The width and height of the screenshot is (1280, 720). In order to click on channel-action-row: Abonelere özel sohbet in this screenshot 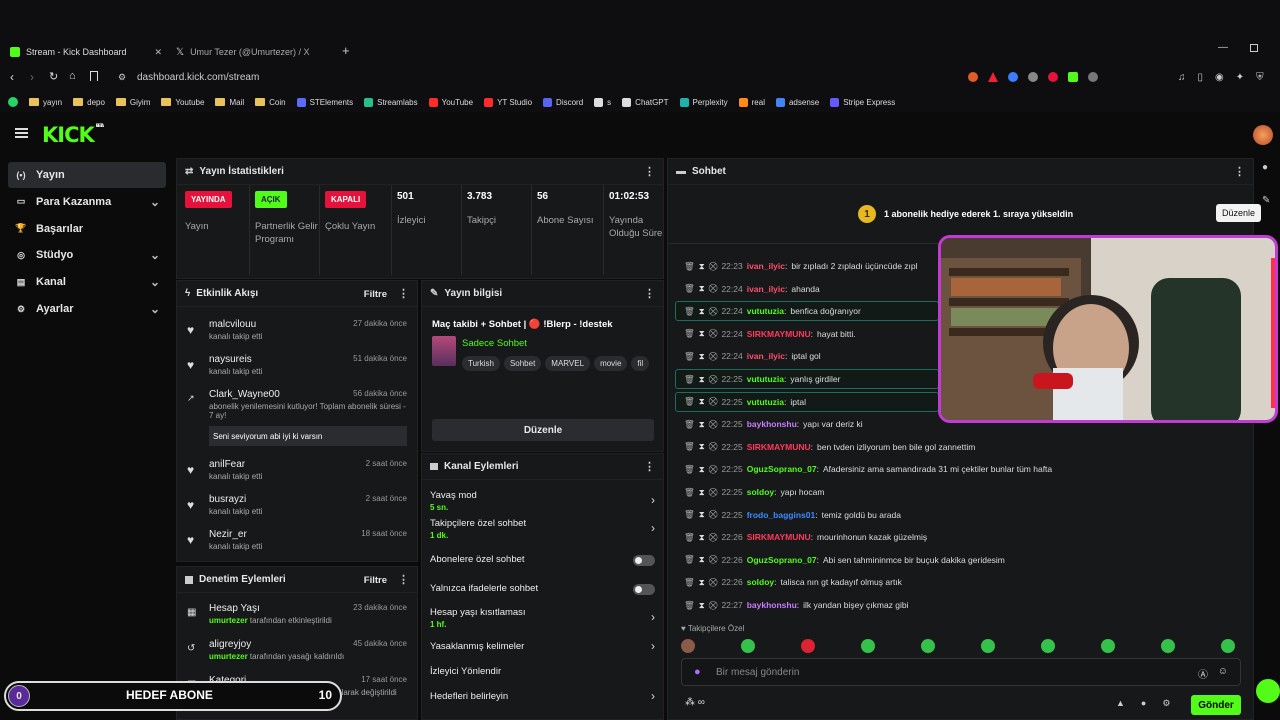, I will do `click(542, 566)`.